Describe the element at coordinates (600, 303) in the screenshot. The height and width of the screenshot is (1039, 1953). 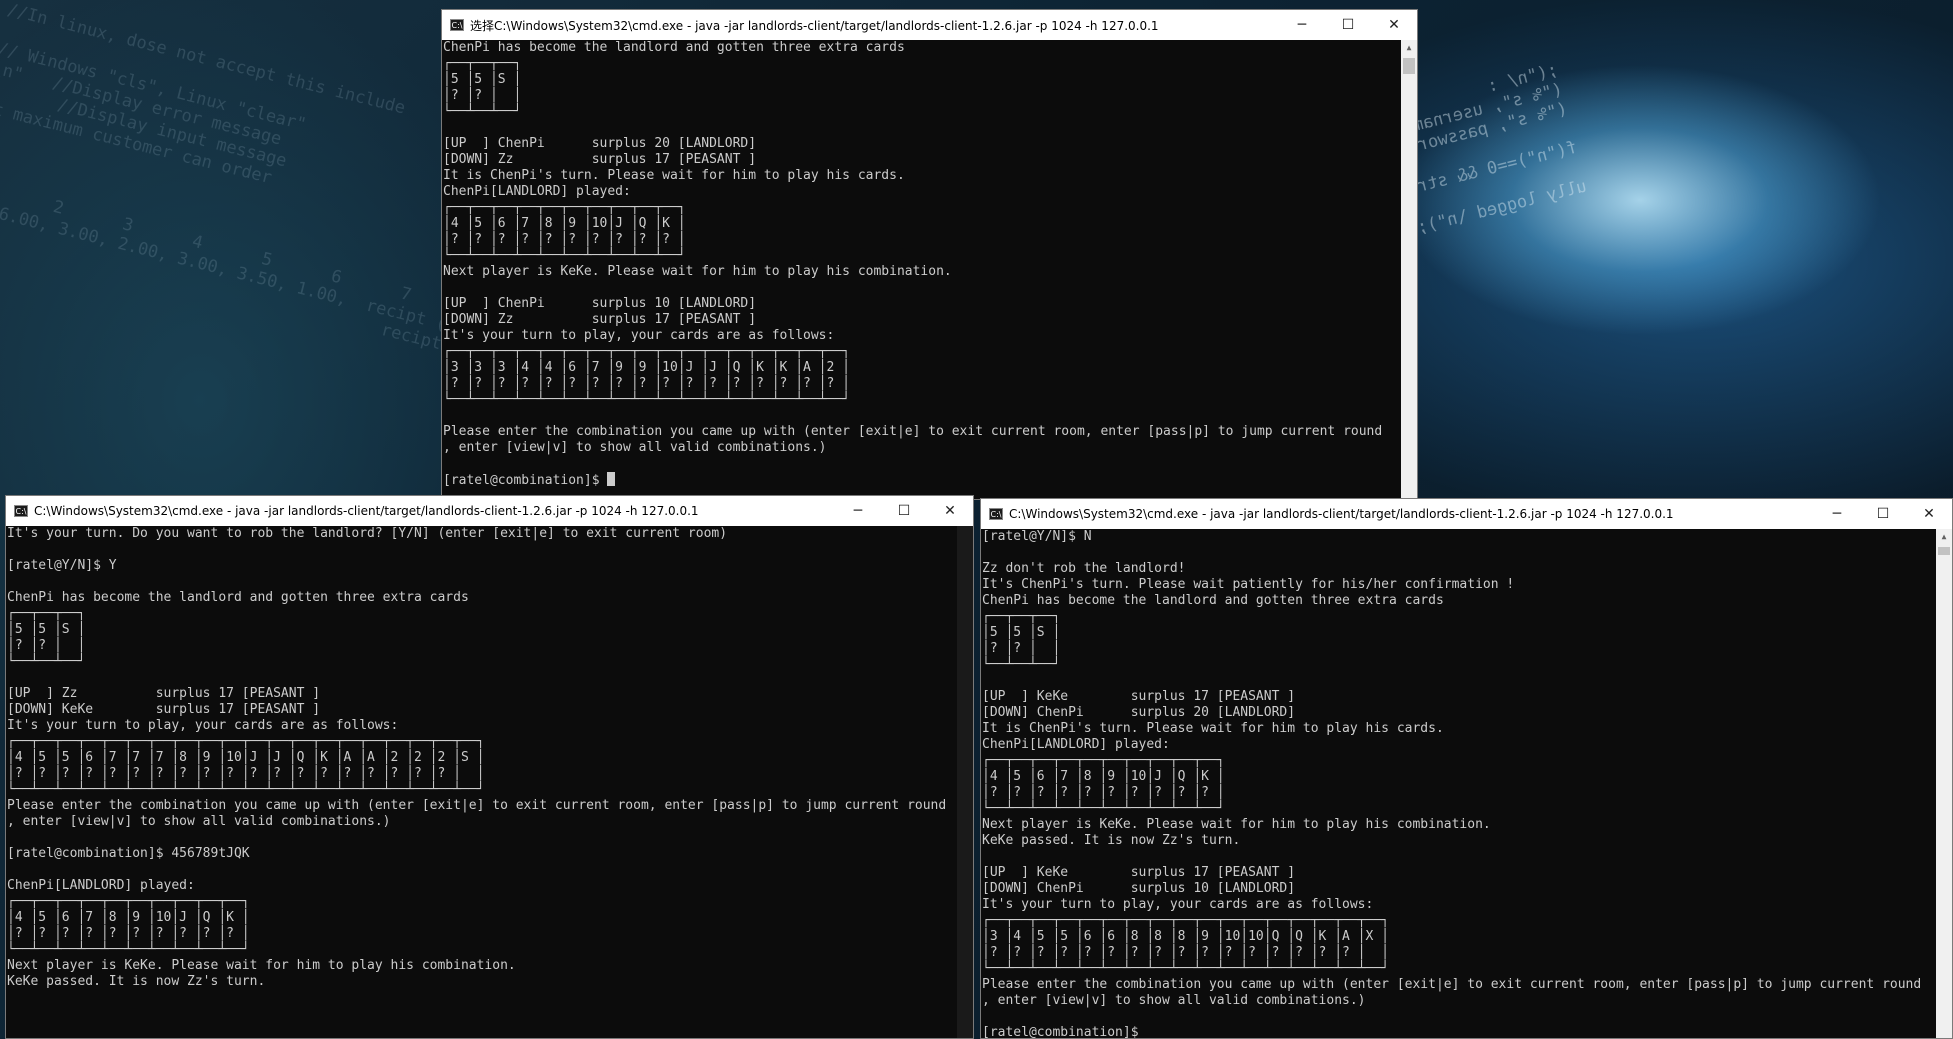
I see `console-line: [UP ] ChenPi surplus 10 [LANDLORD]` at that location.